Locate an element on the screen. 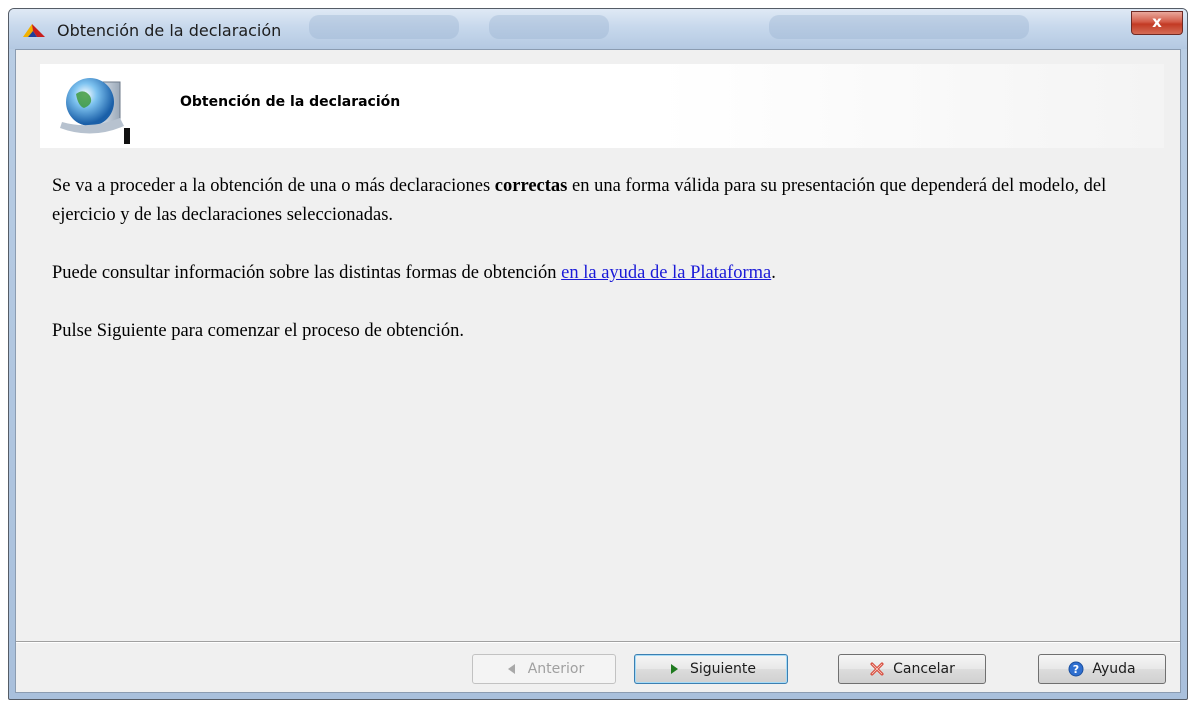 The width and height of the screenshot is (1196, 708). arrow-left-icon is located at coordinates (511, 669).